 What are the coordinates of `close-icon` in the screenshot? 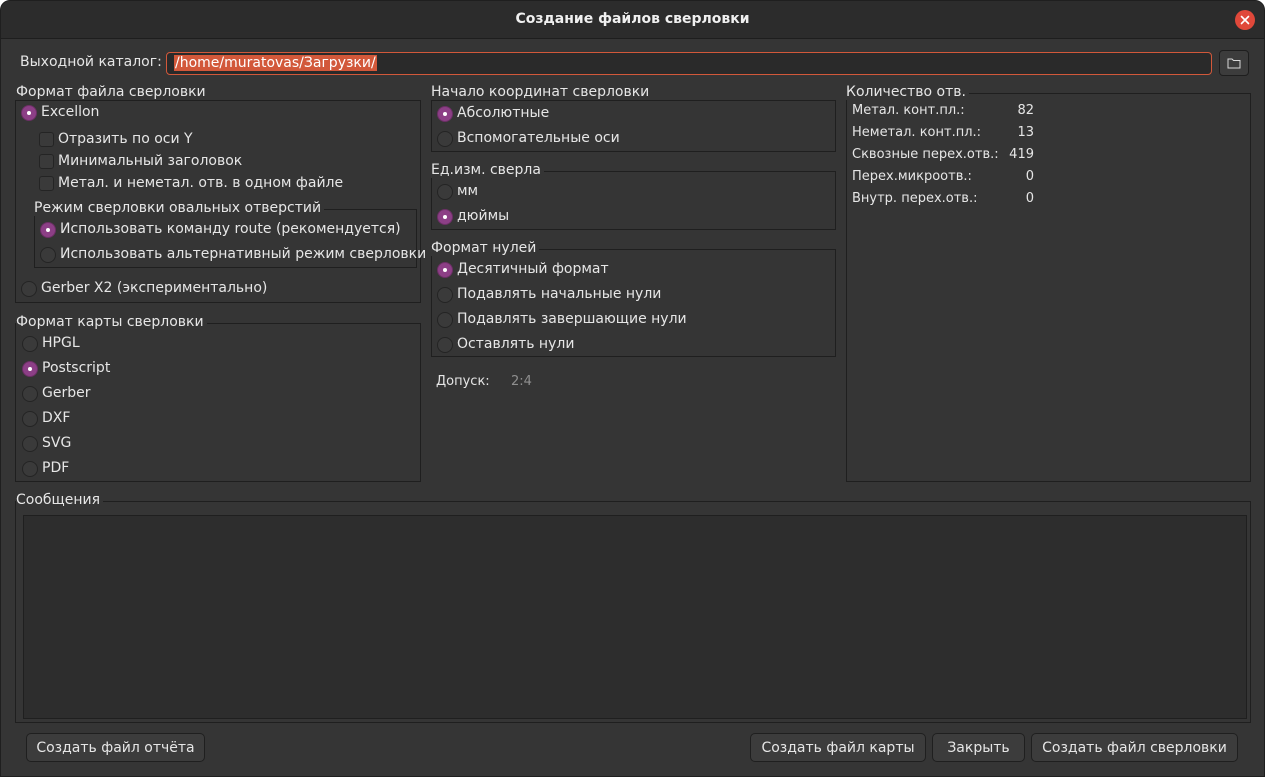 It's located at (1245, 20).